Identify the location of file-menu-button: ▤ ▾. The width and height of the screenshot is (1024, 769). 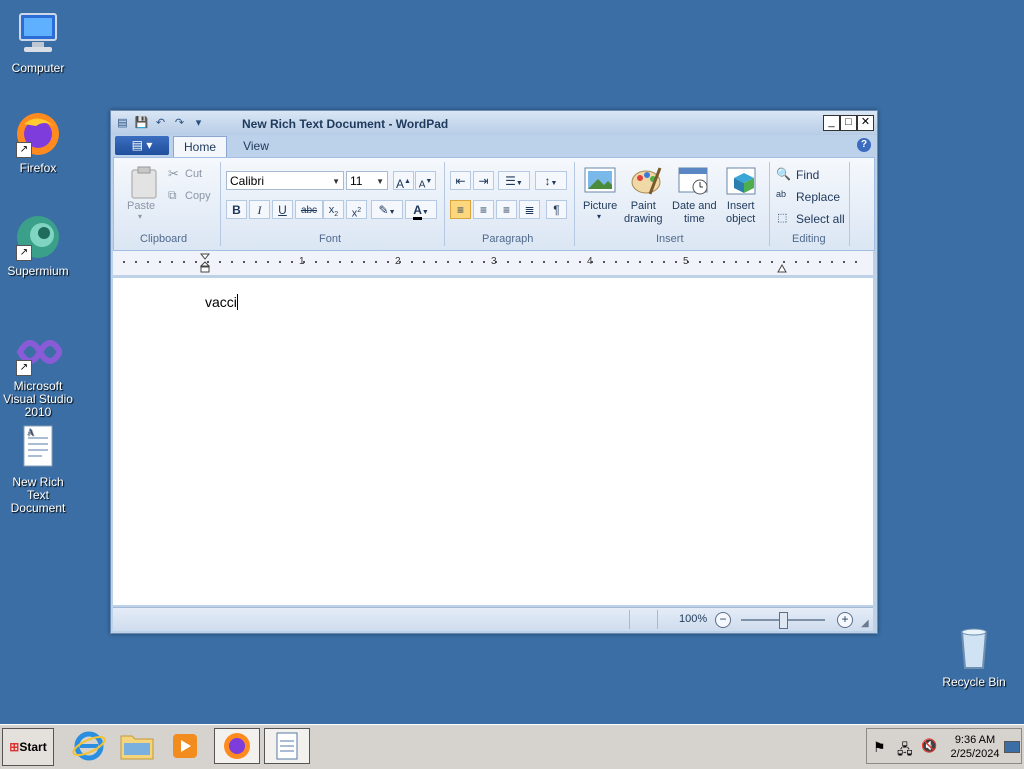
(142, 145).